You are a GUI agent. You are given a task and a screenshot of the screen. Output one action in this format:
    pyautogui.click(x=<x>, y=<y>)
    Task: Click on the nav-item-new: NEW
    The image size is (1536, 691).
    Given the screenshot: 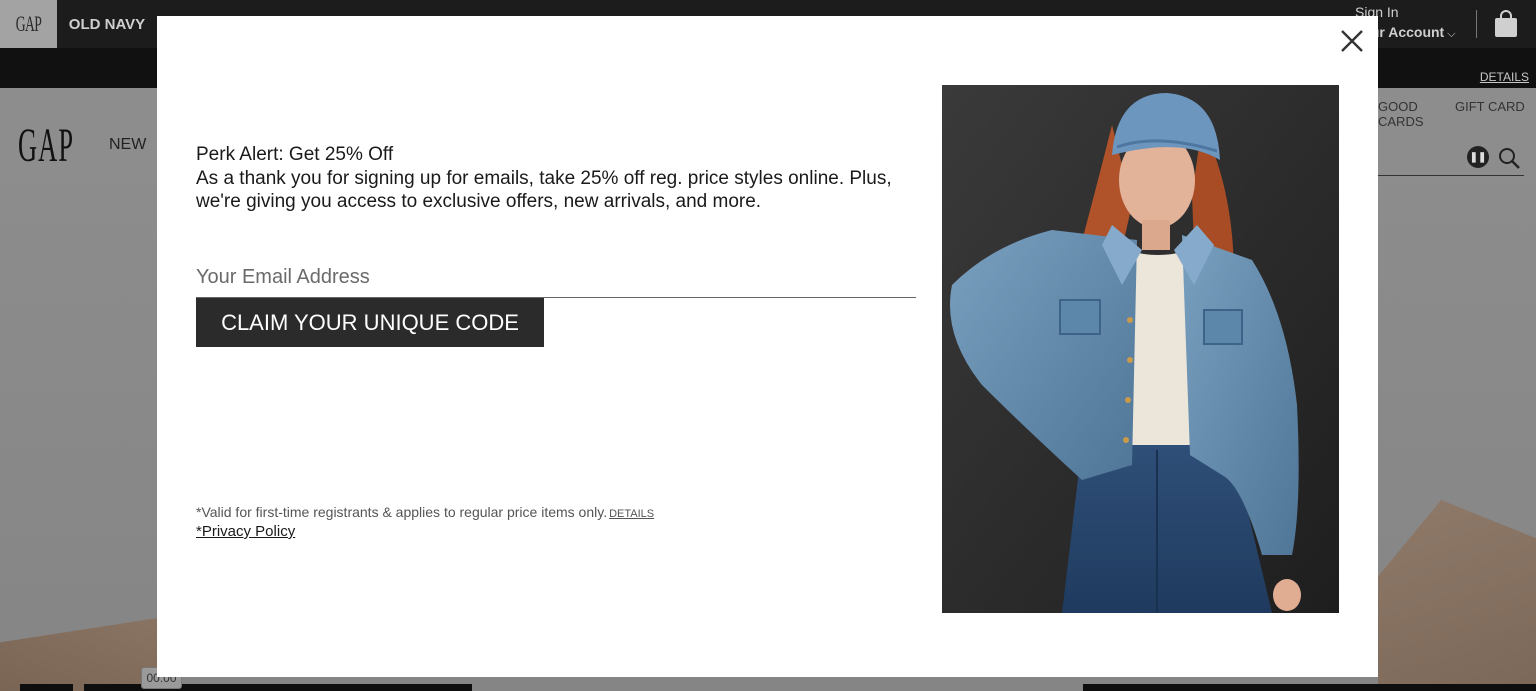 What is the action you would take?
    pyautogui.click(x=127, y=145)
    